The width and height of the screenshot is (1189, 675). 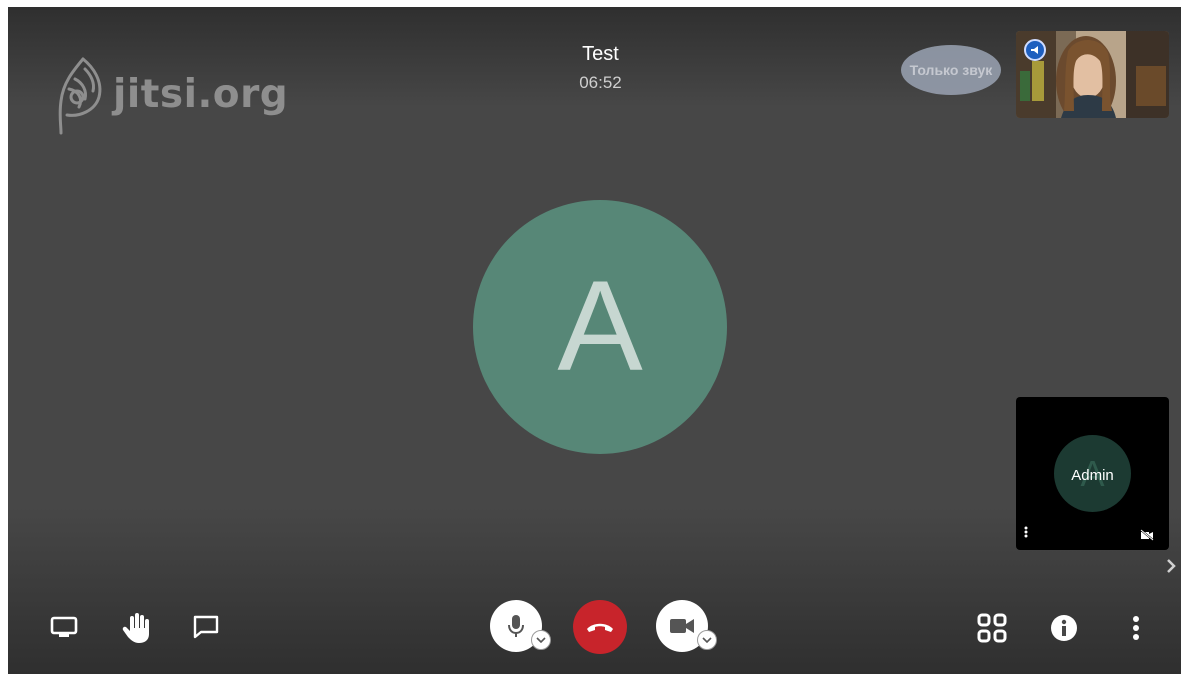 I want to click on conference-title: Test, so click(x=600, y=54).